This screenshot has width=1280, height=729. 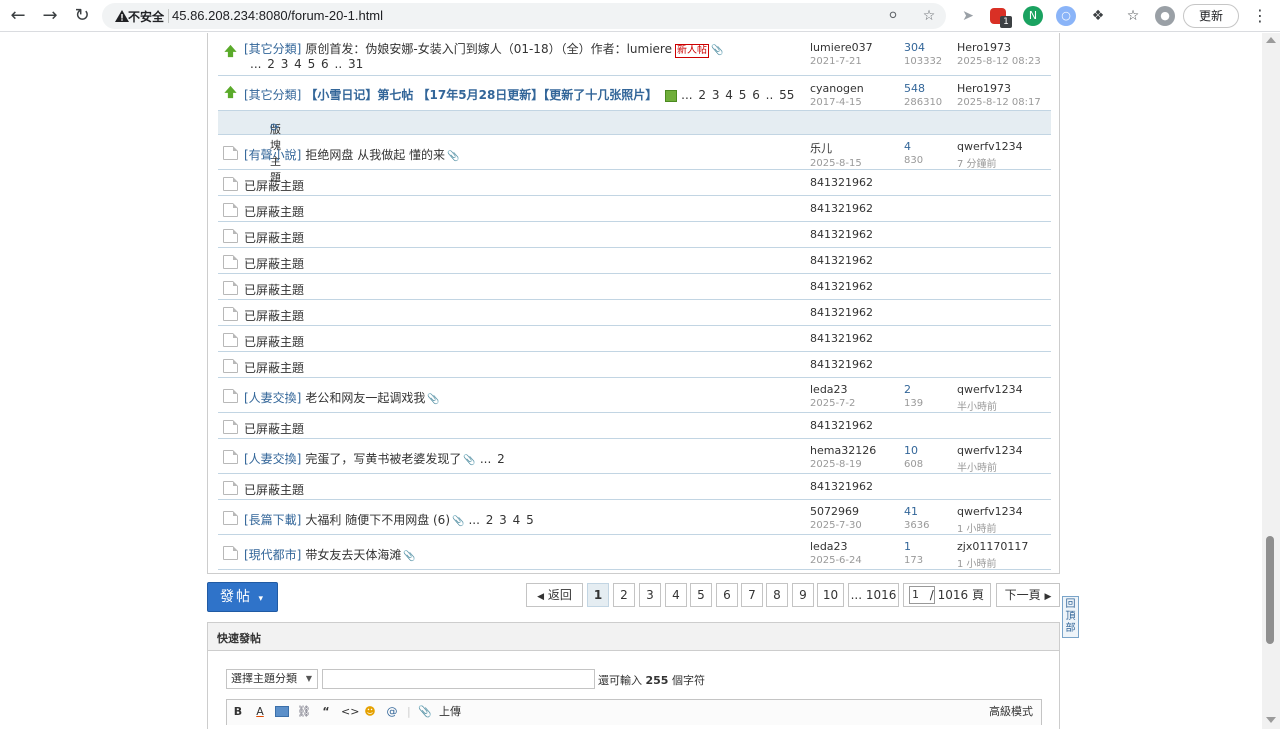 What do you see at coordinates (377, 520) in the screenshot?
I see `thread-title-link: 大福利 随便下不用网盘 (6)` at bounding box center [377, 520].